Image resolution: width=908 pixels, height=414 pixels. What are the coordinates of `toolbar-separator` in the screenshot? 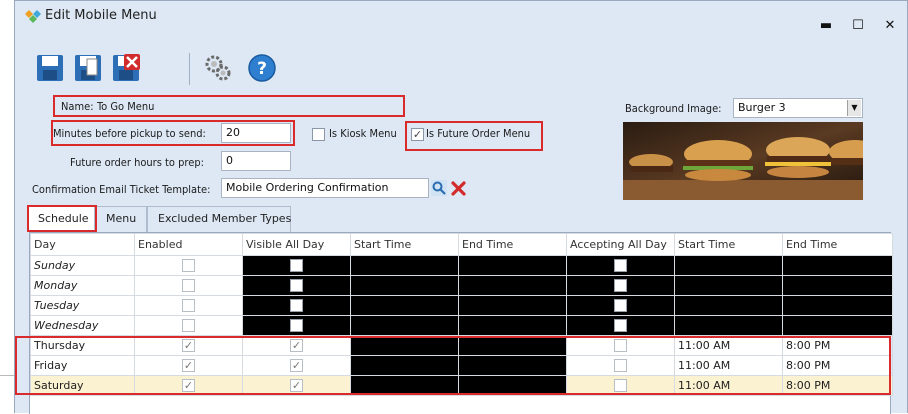 It's located at (189, 69).